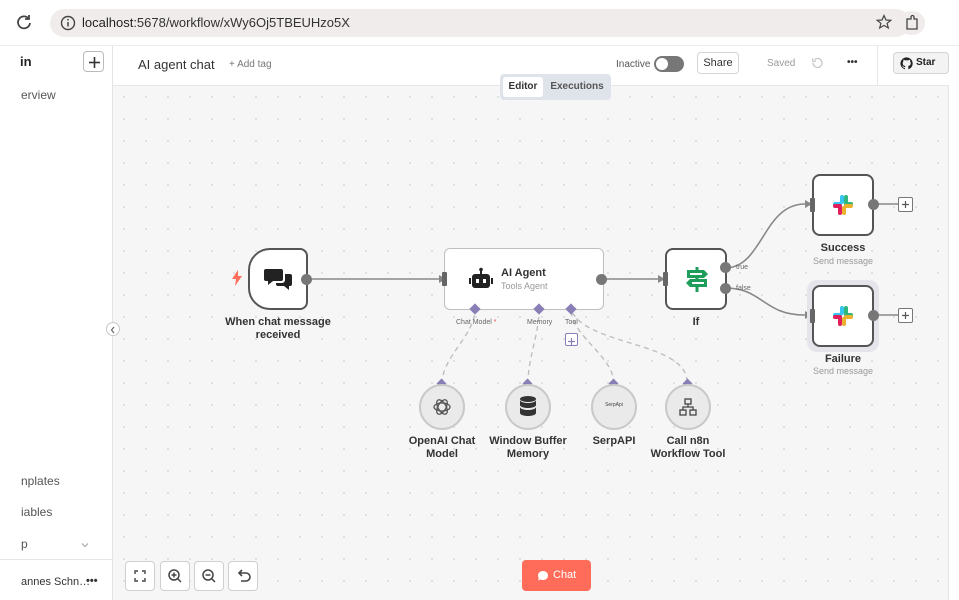 This screenshot has height=600, width=959. I want to click on failure-output-handle, so click(873, 315).